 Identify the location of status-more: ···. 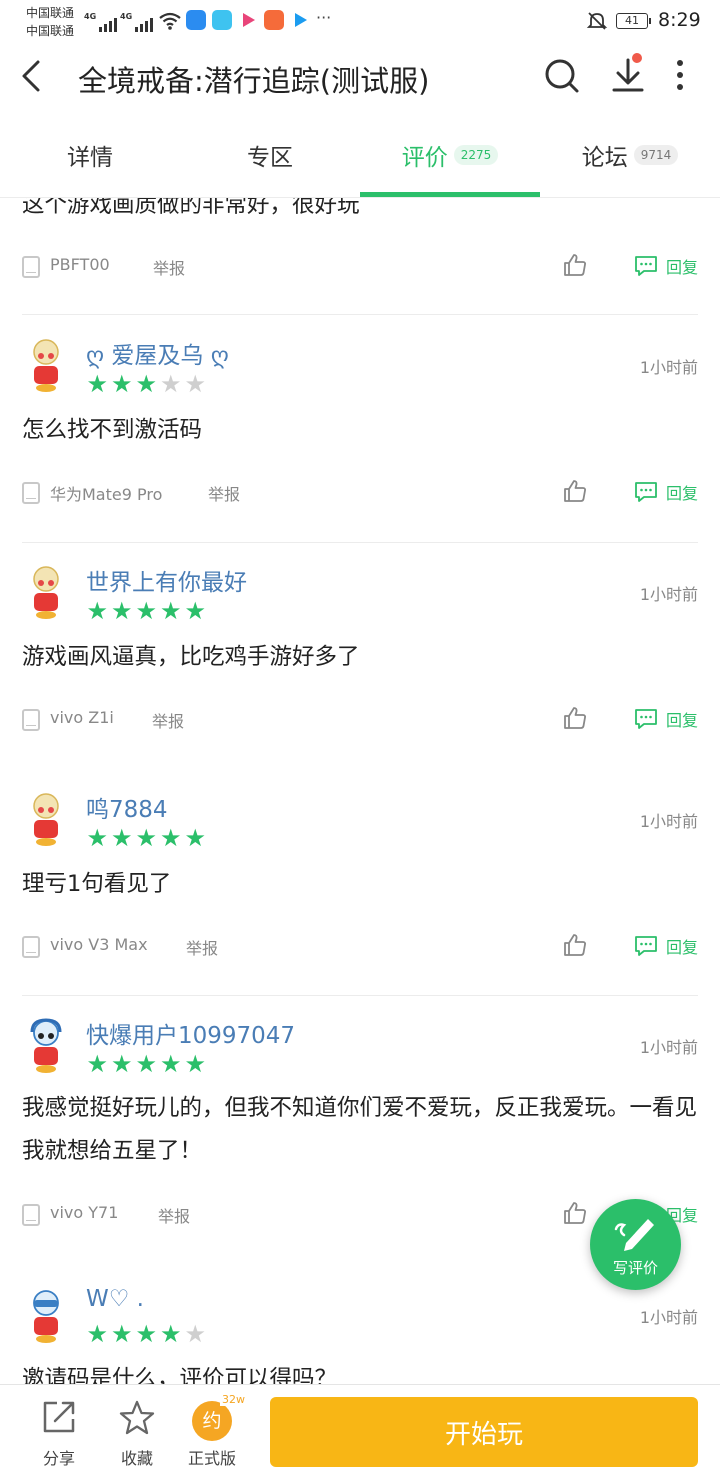
(324, 17).